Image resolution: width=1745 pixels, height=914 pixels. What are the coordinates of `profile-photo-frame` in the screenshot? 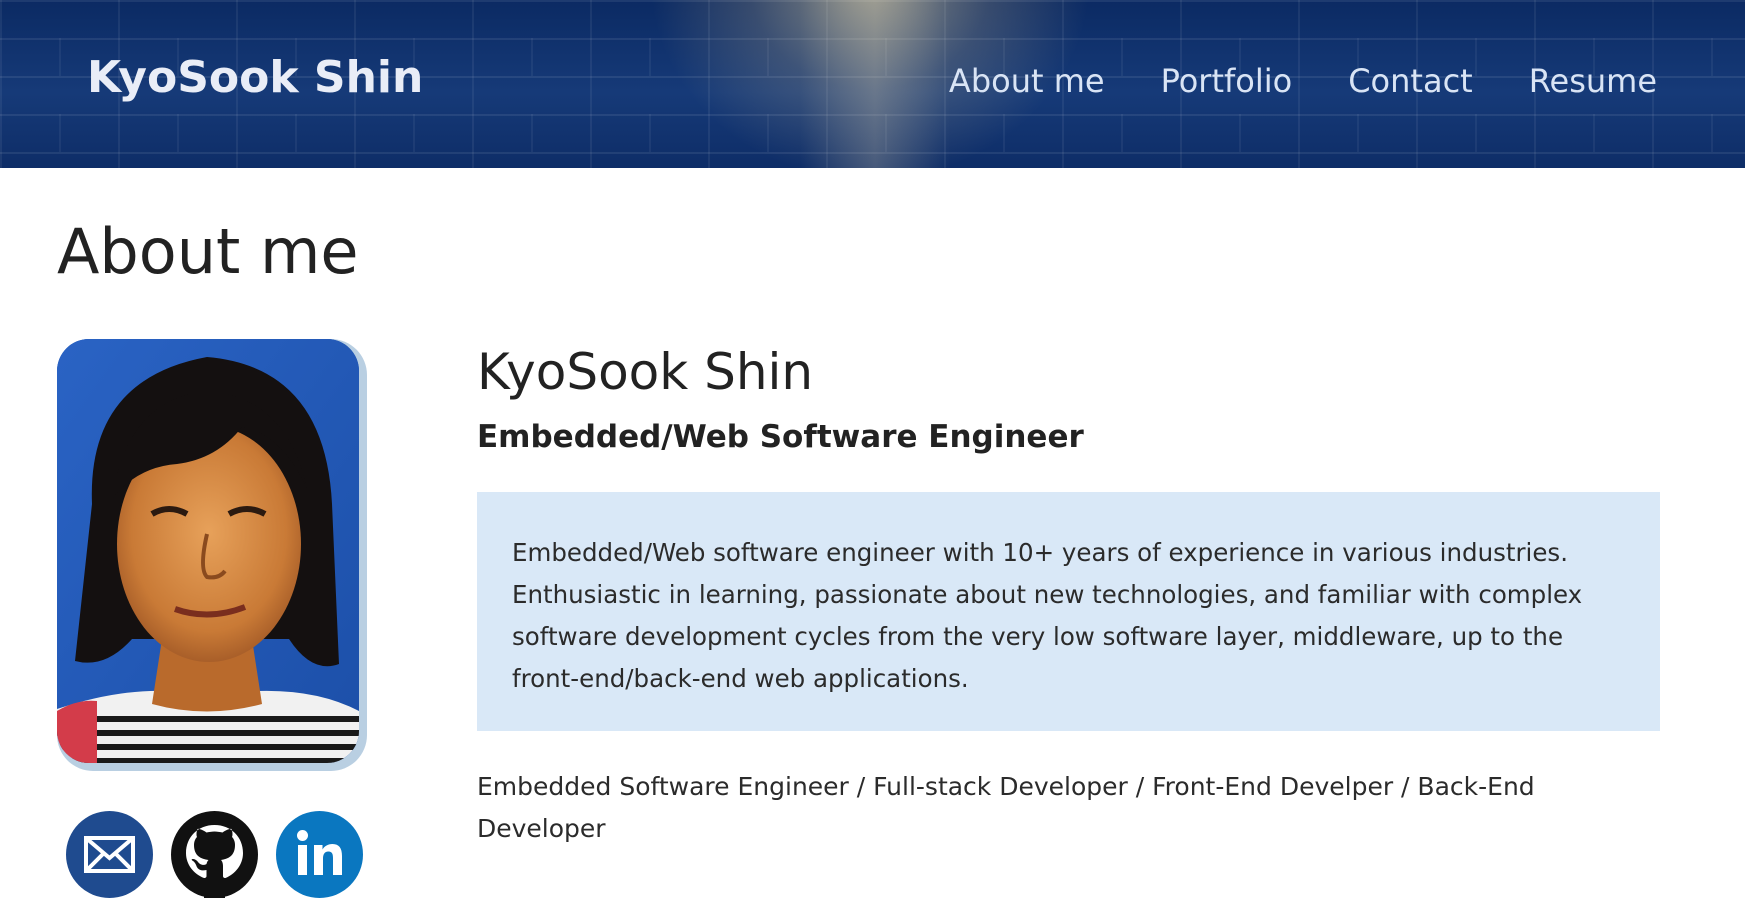 It's located at (212, 555).